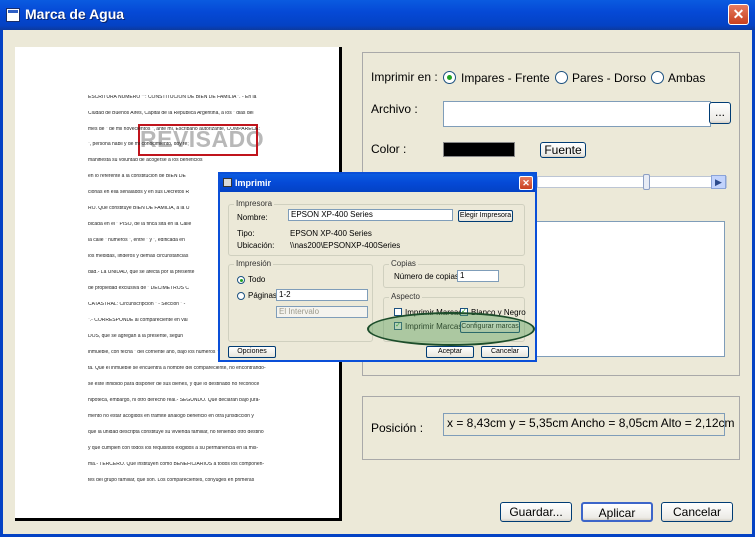  Describe the element at coordinates (632, 182) in the screenshot. I see `opacity-slider` at that location.